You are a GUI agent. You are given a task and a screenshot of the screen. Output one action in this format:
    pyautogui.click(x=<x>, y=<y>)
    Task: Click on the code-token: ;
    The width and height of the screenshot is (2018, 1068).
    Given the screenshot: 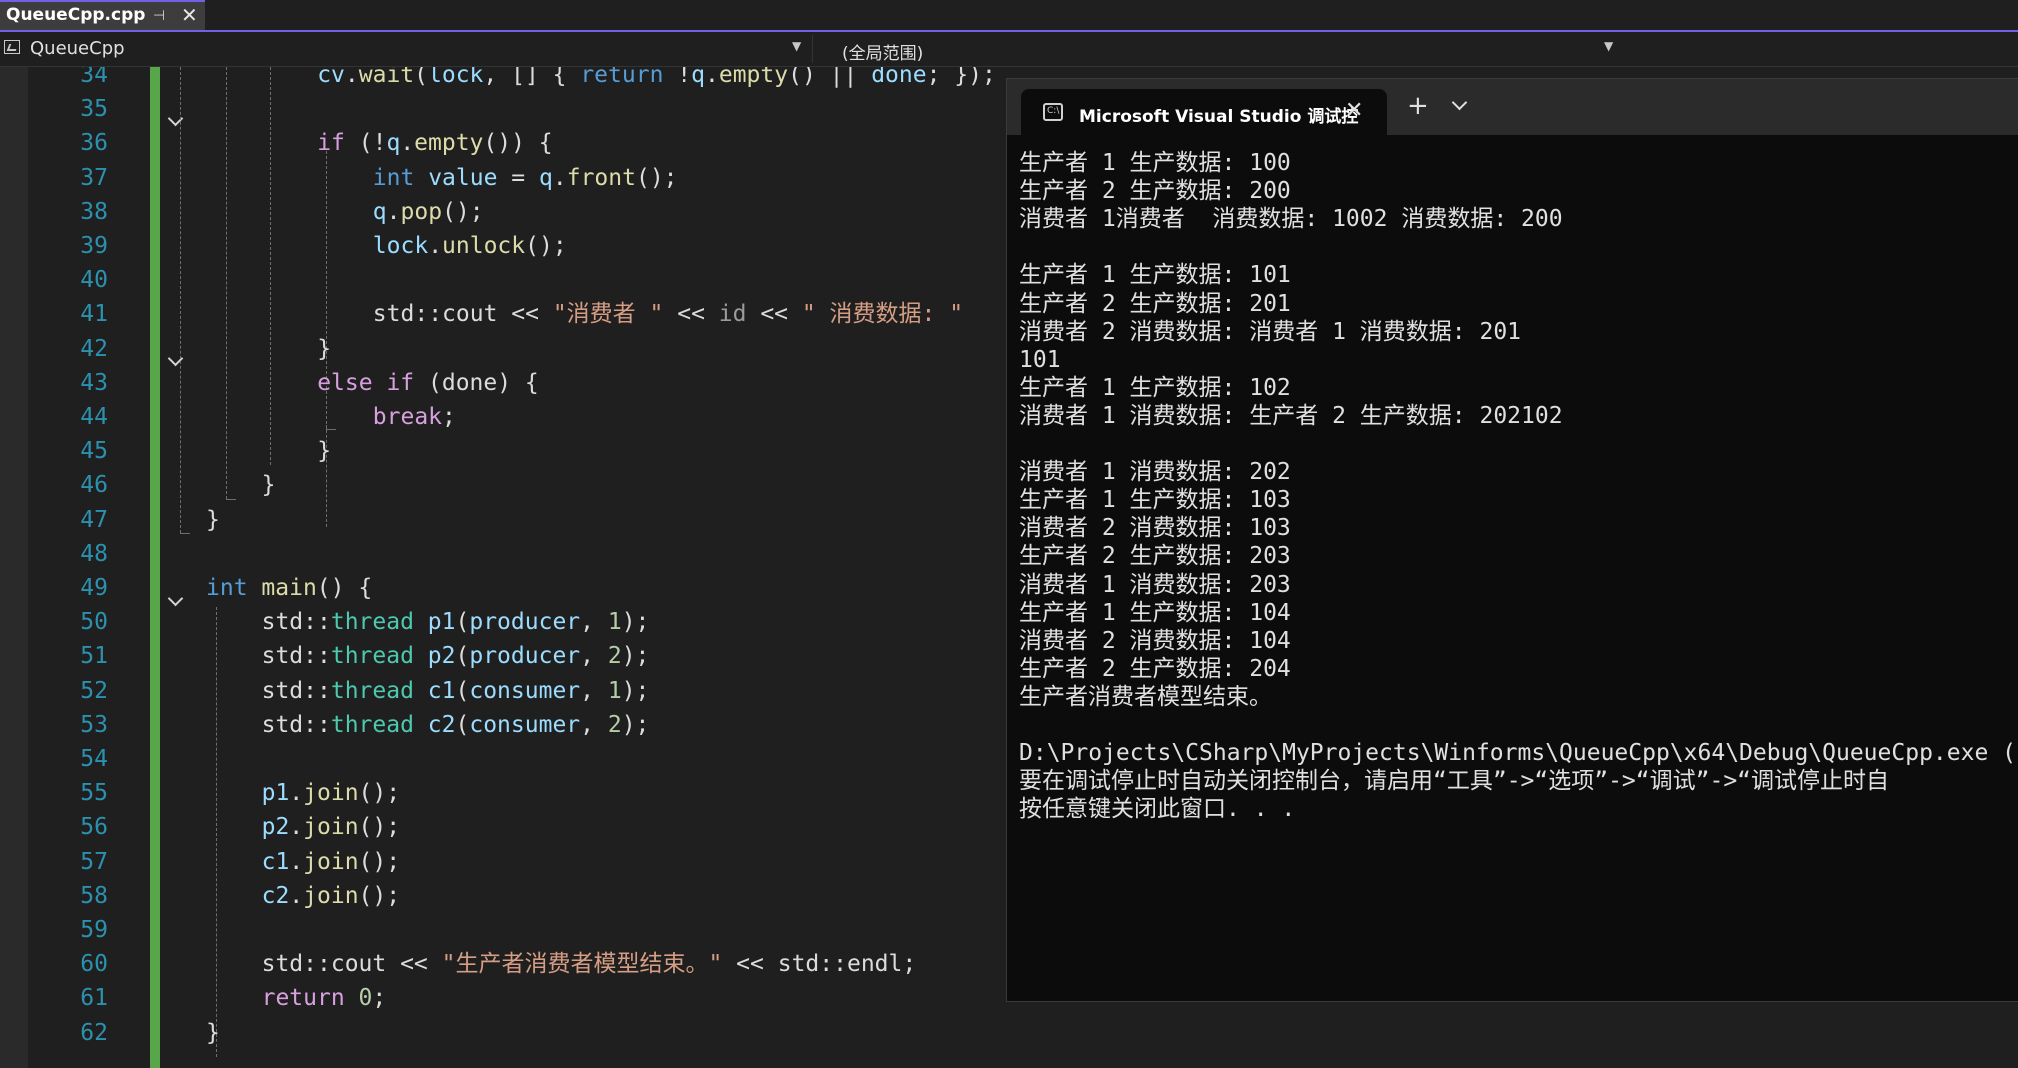 What is the action you would take?
    pyautogui.click(x=379, y=998)
    